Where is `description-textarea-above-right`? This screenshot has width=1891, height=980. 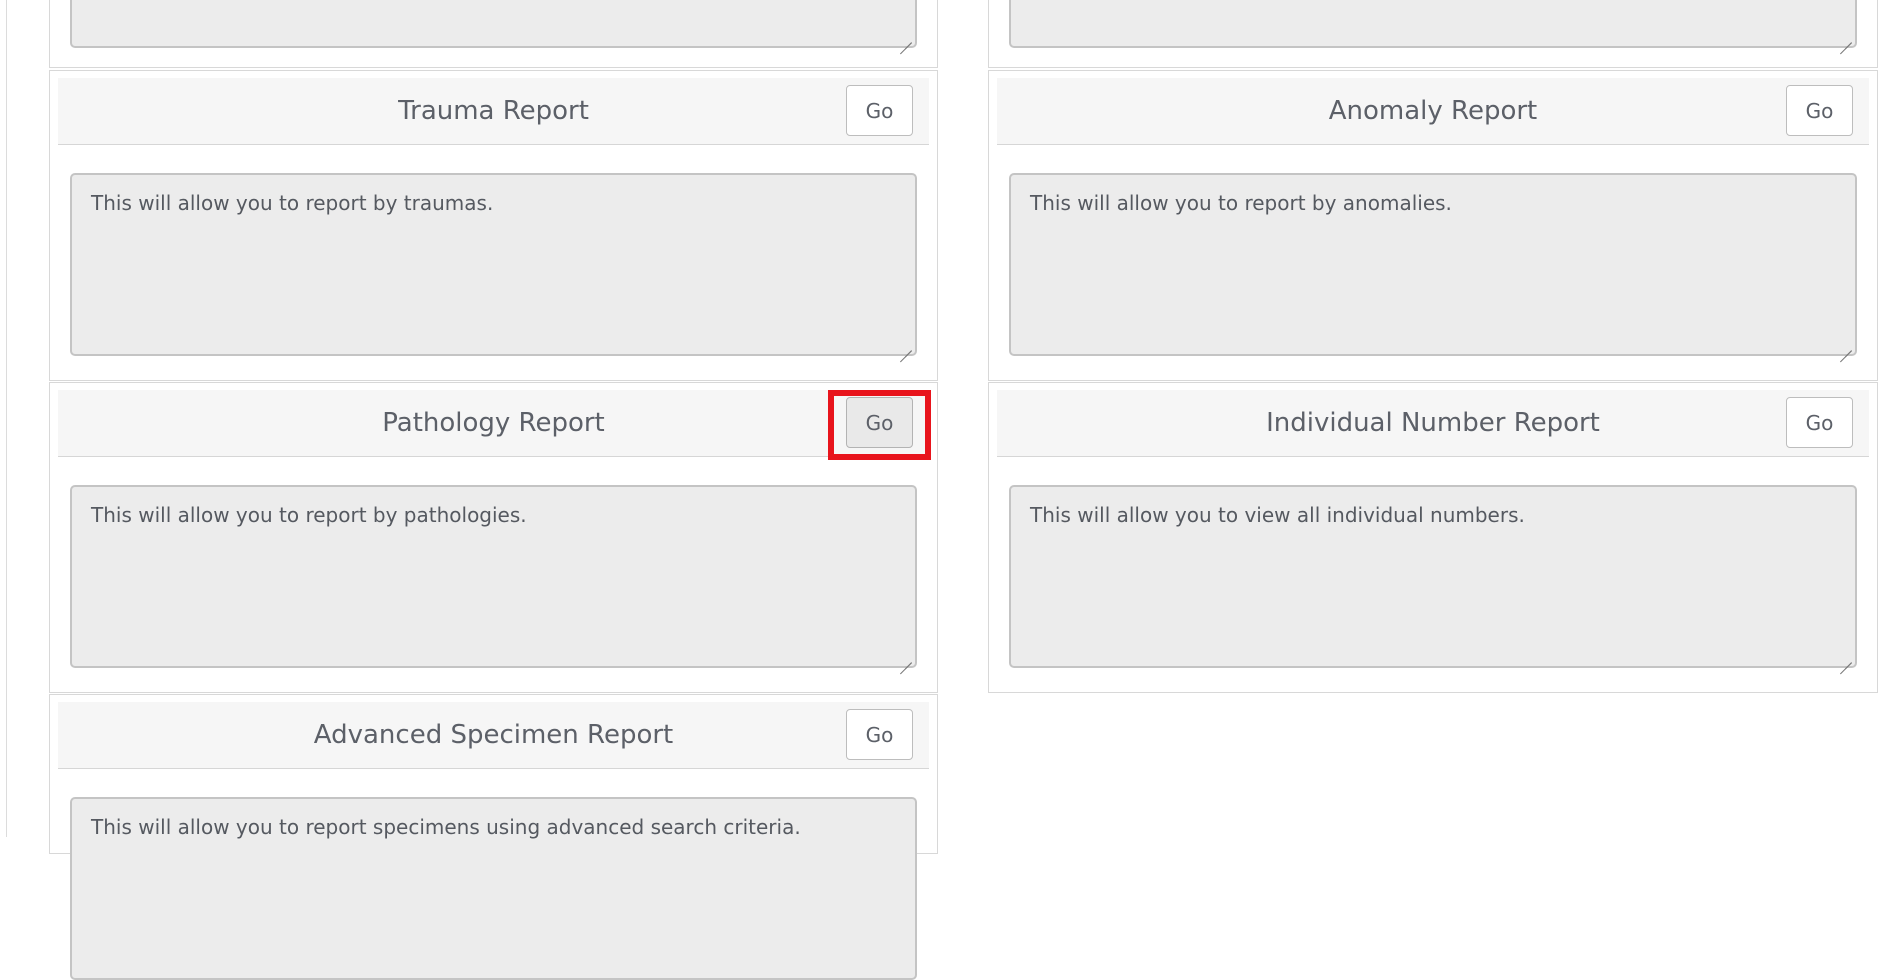 description-textarea-above-right is located at coordinates (1433, 24).